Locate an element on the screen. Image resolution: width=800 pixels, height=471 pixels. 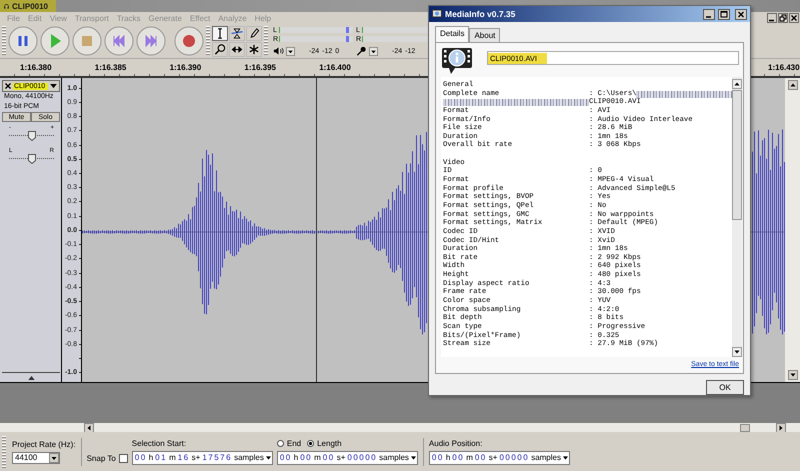
dialog-title: MediaInfo v0.7.35 is located at coordinates (480, 14).